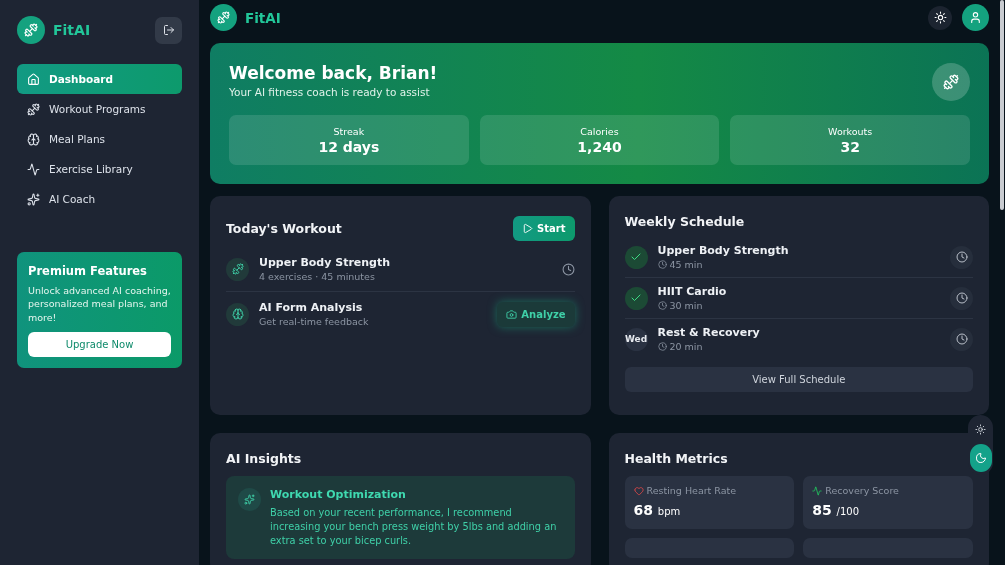 The image size is (1005, 565). Describe the element at coordinates (284, 228) in the screenshot. I see `card-title: Today's Workout` at that location.